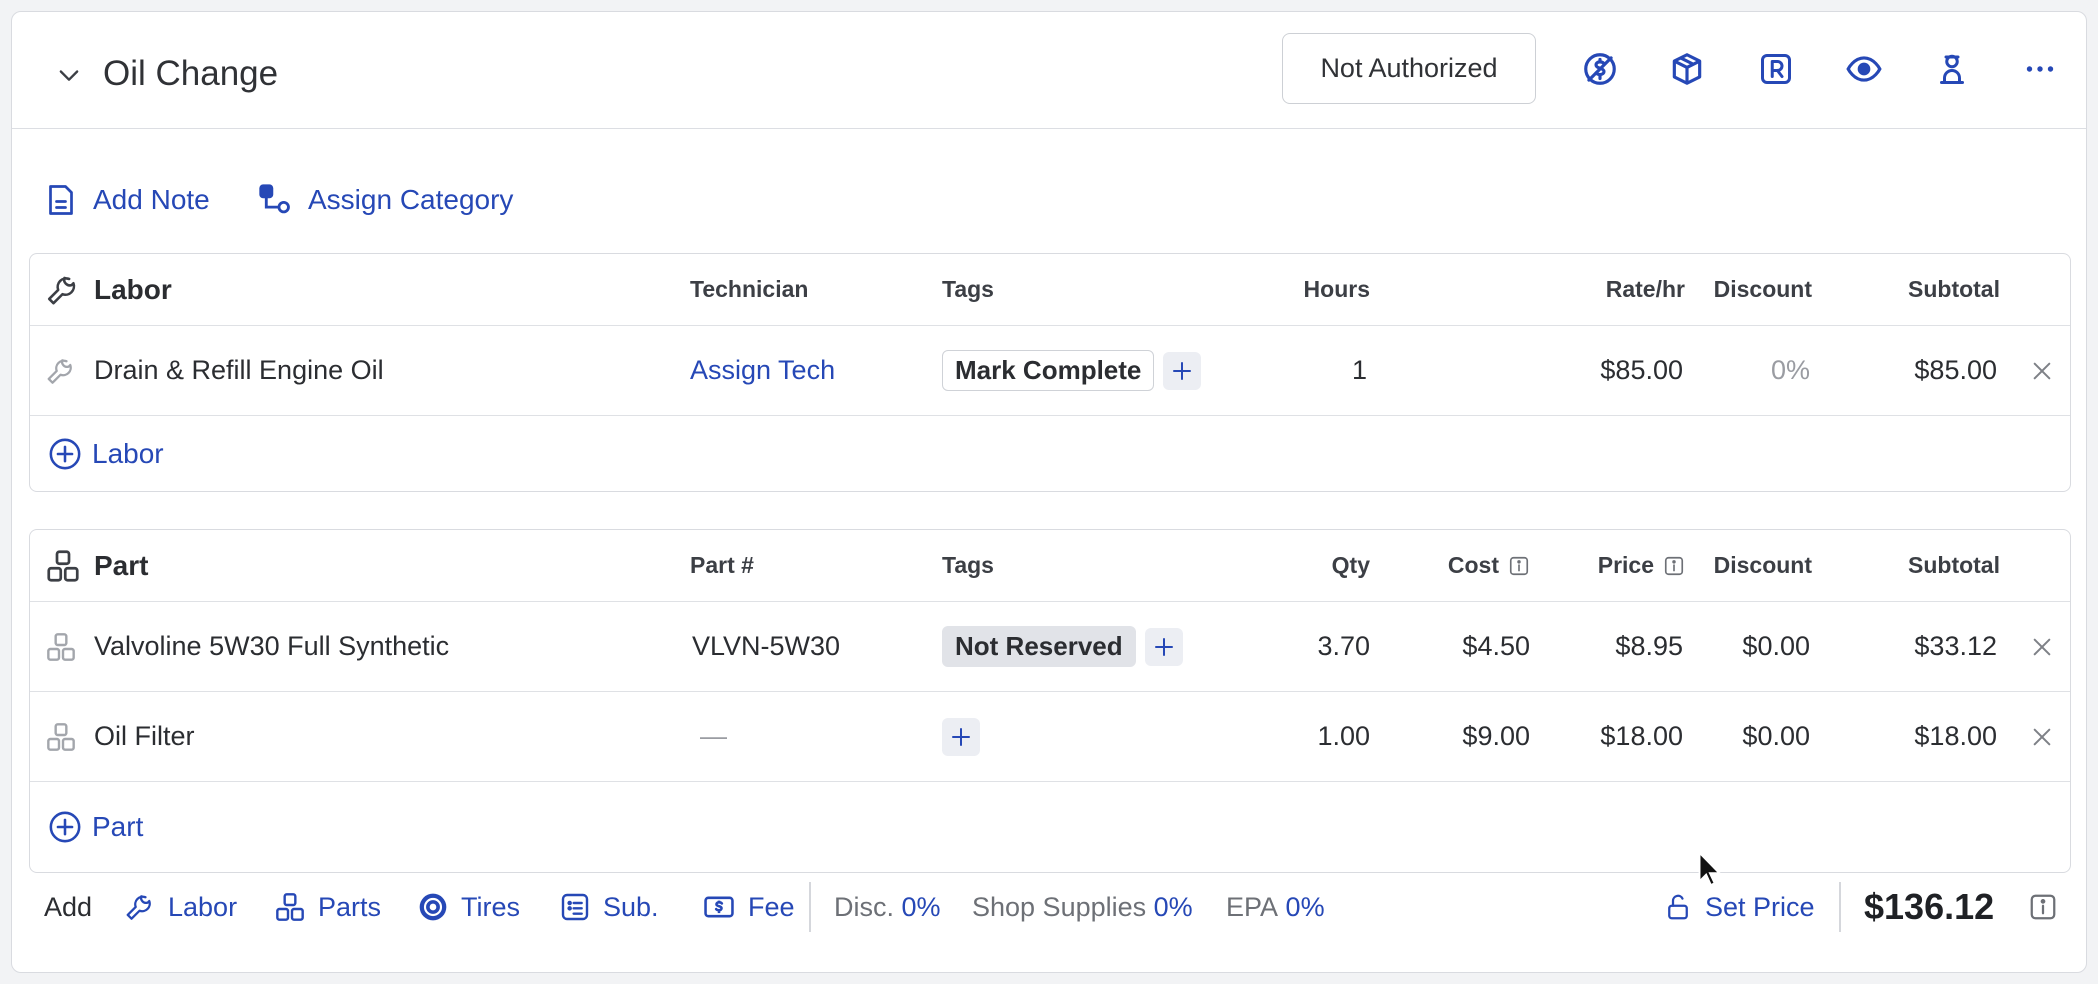 This screenshot has height=984, width=2098. Describe the element at coordinates (63, 289) in the screenshot. I see `labor-wrench-icon` at that location.